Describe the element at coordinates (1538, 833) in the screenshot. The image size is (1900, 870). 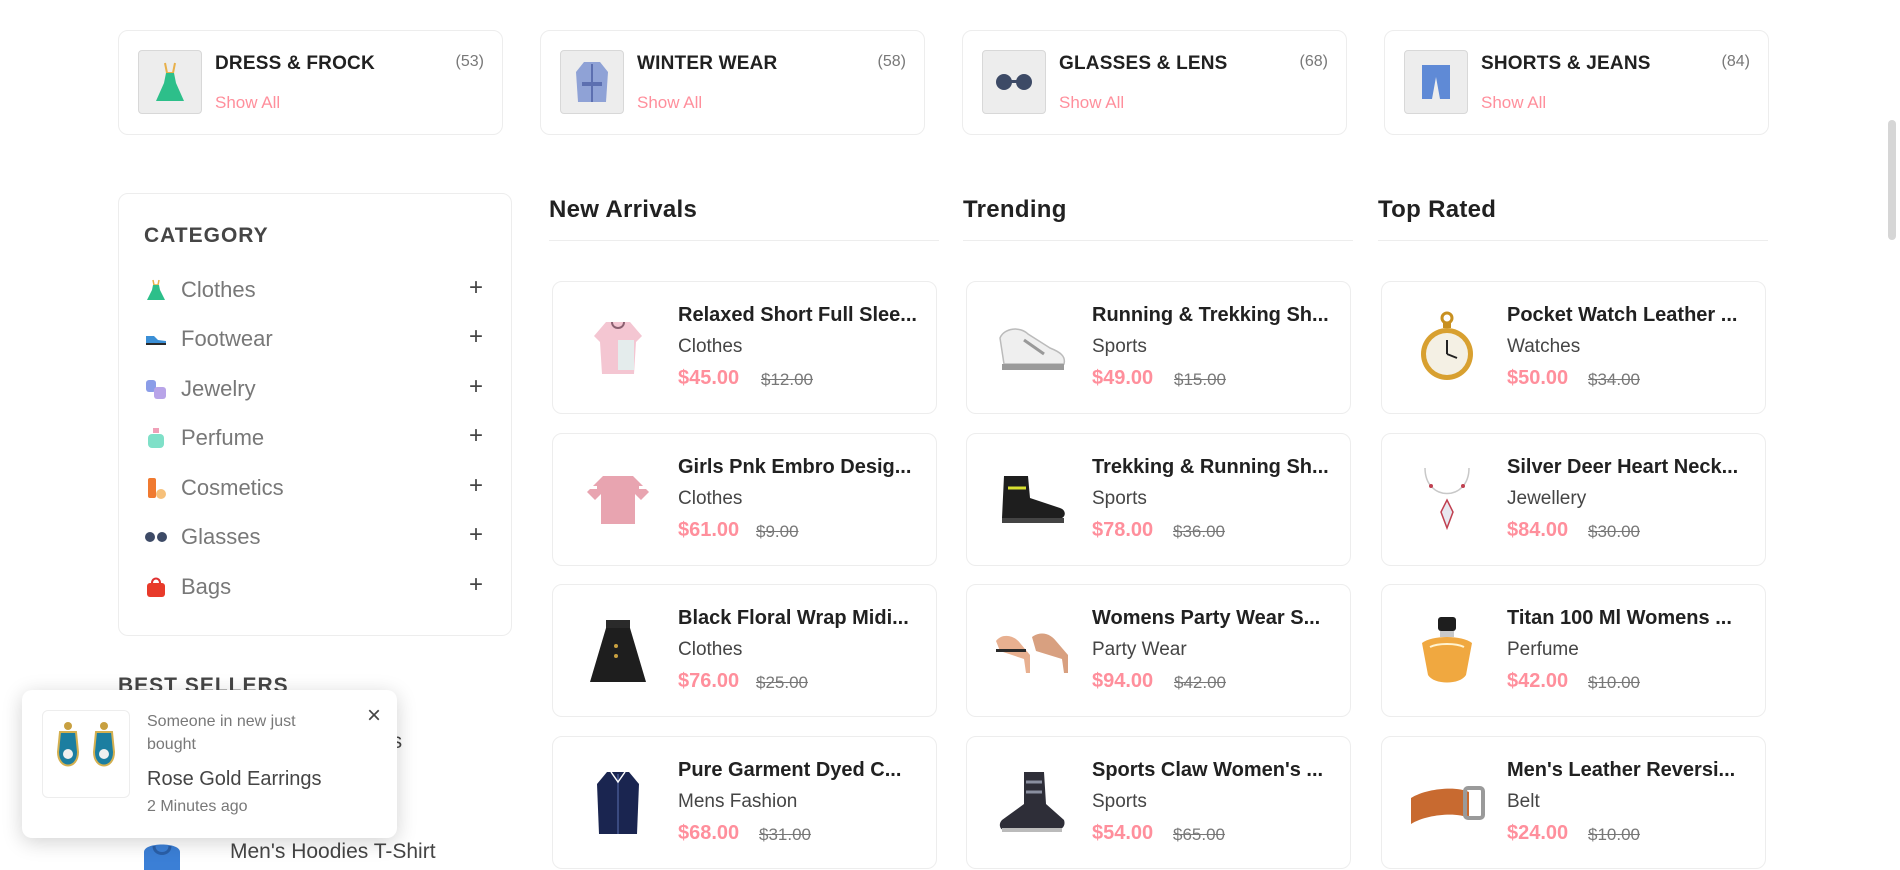
I see `product-price: $24.00` at that location.